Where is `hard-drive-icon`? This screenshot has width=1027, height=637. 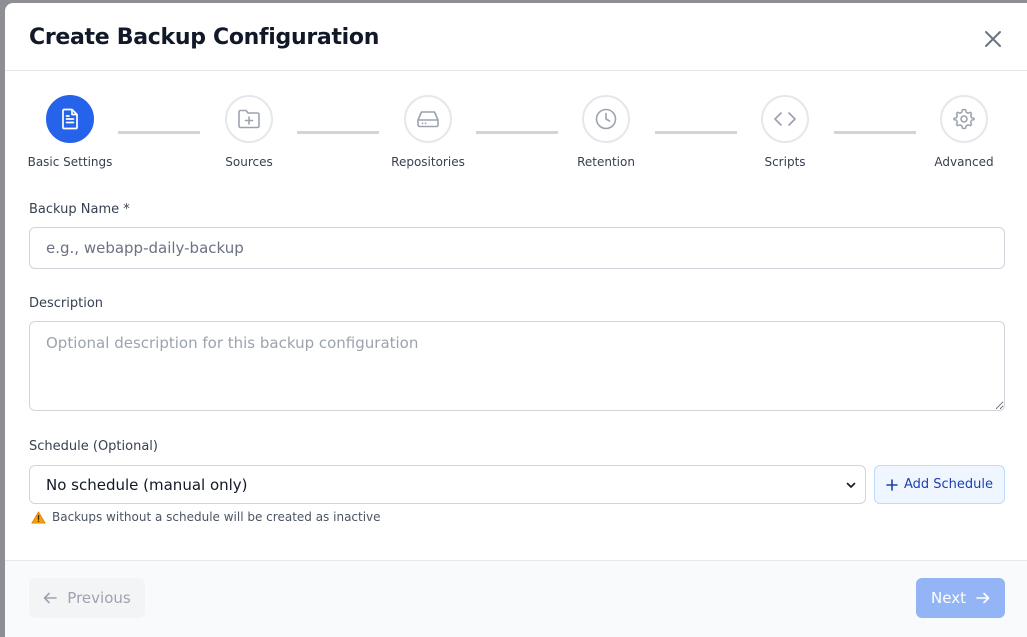 hard-drive-icon is located at coordinates (428, 119).